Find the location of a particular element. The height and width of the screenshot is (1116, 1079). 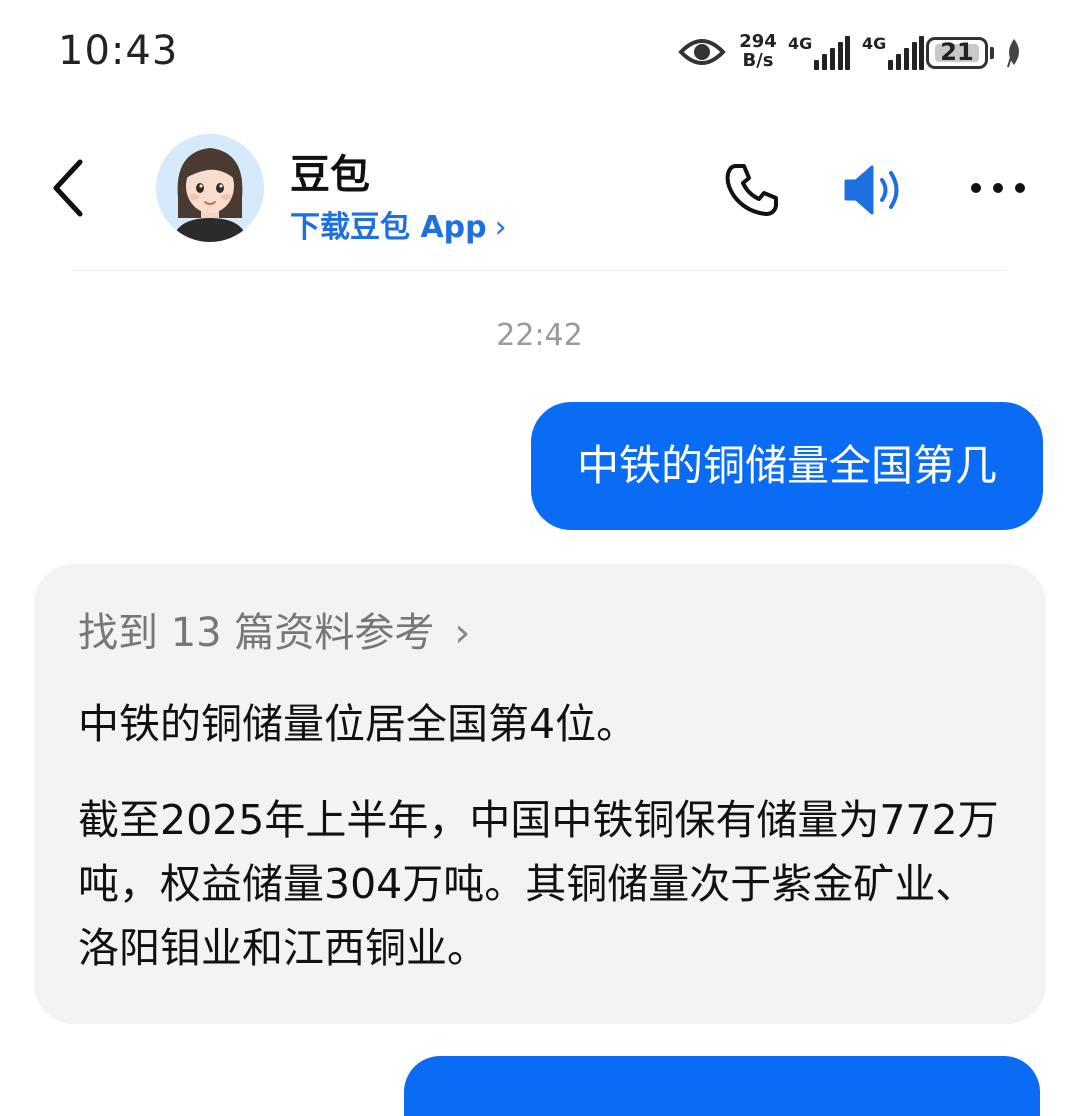

avatar-illustration is located at coordinates (210, 188).